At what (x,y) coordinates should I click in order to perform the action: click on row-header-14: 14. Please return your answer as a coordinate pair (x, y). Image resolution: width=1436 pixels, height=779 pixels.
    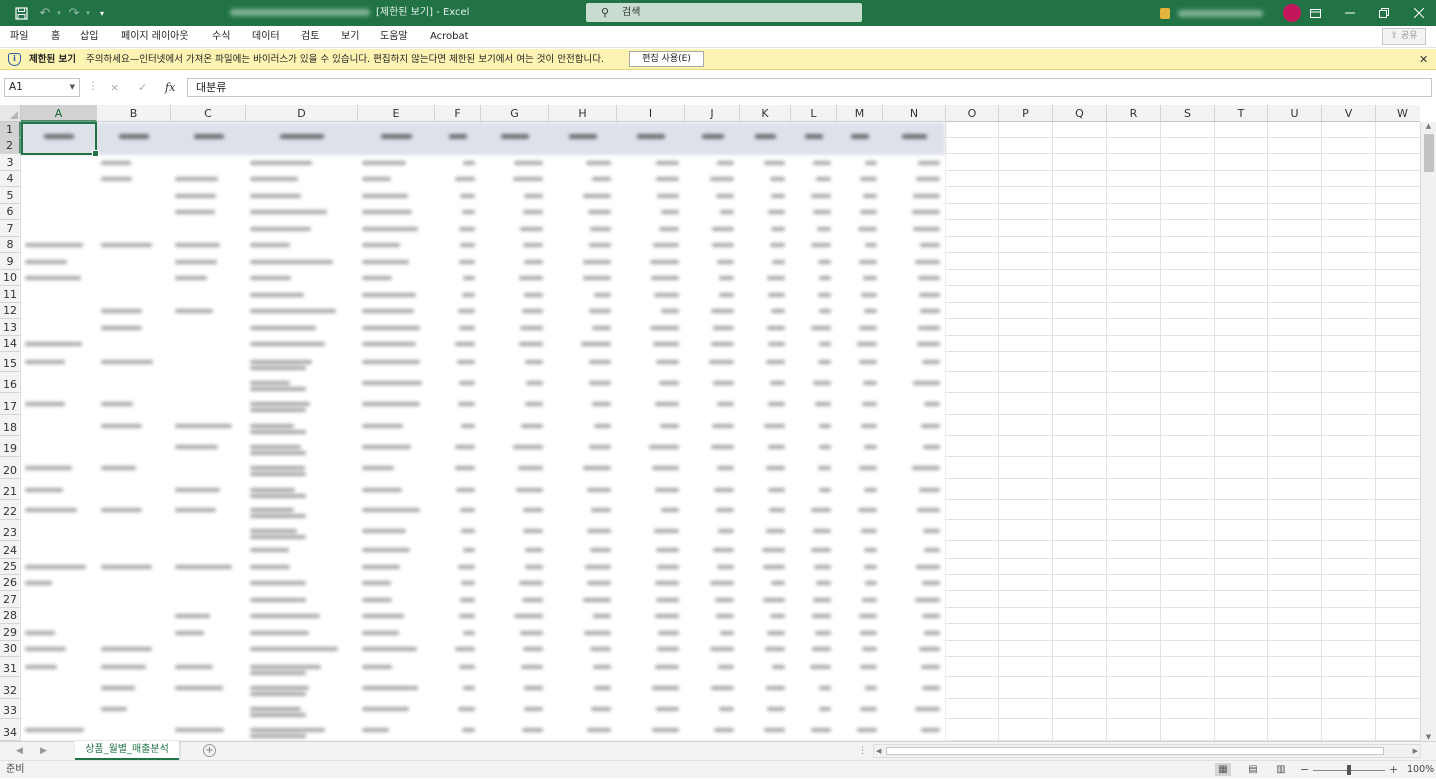
    Looking at the image, I should click on (10, 344).